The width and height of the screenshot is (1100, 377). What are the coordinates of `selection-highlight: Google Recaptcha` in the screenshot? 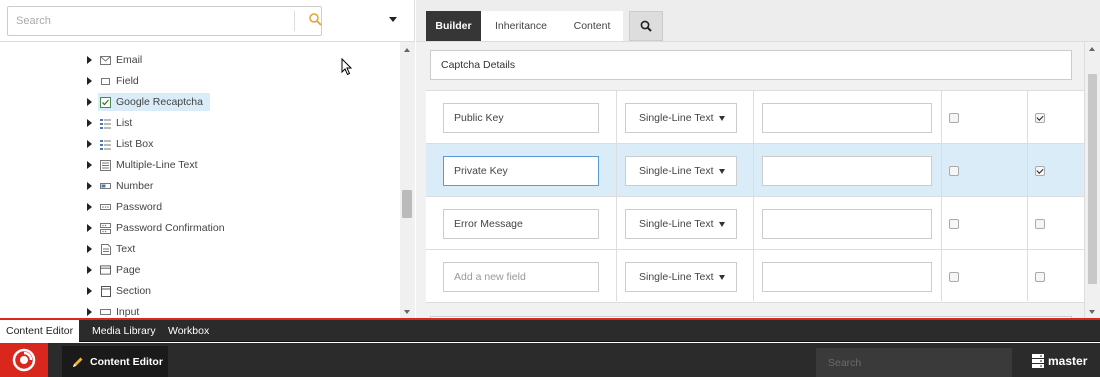 It's located at (154, 102).